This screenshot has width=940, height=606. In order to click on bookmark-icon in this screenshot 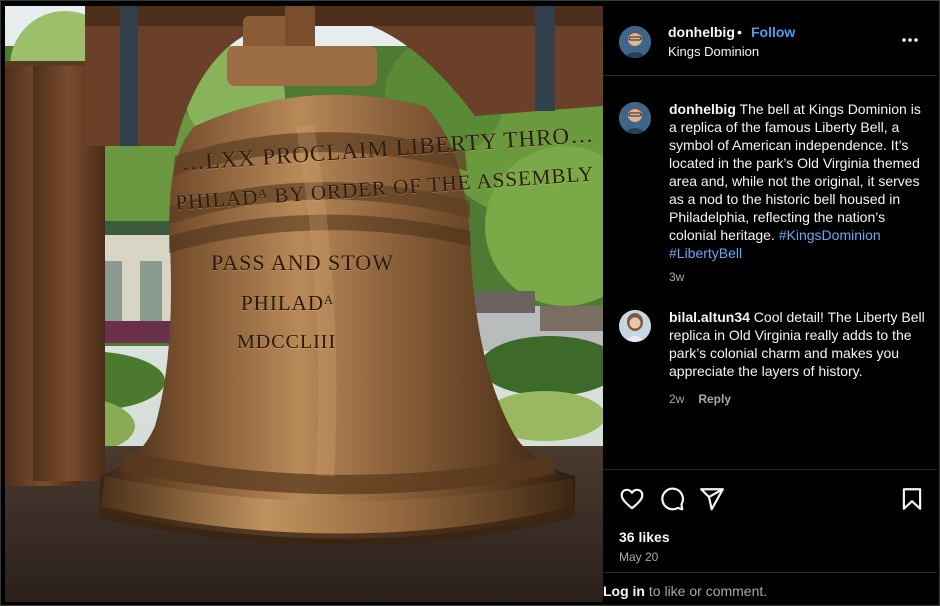, I will do `click(912, 499)`.